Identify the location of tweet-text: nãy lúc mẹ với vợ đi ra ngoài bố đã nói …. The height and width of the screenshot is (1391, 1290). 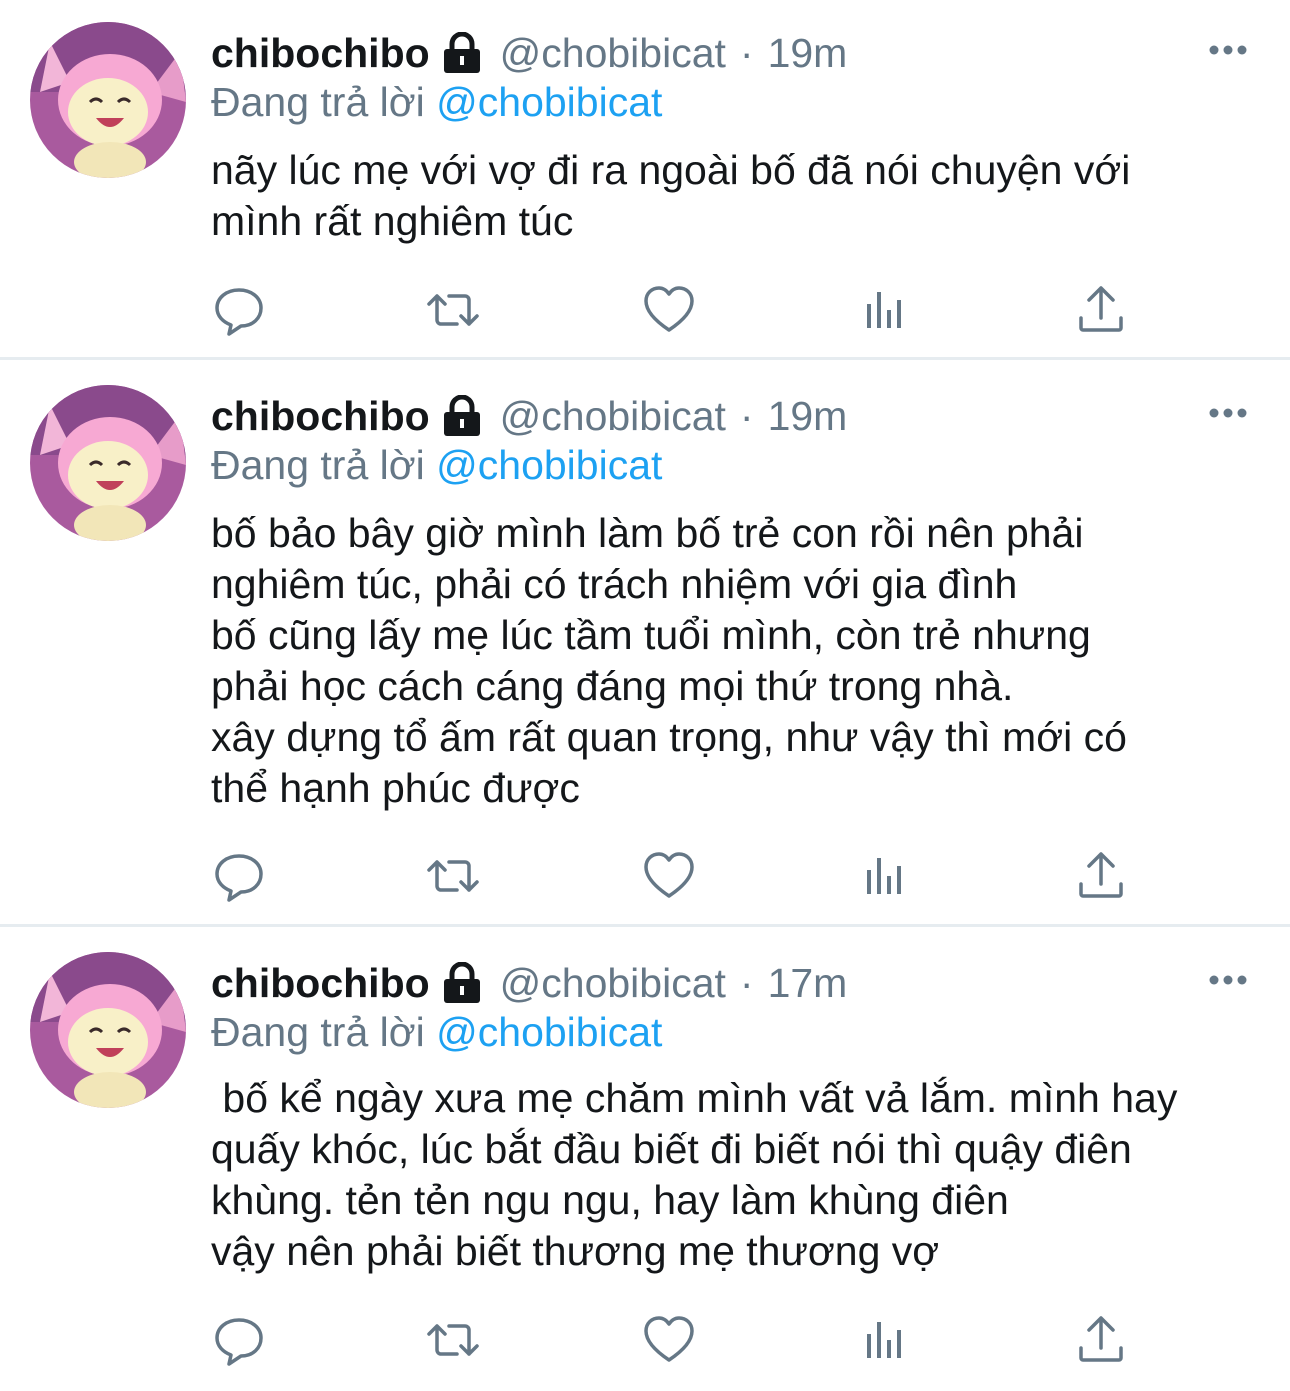
(671, 195).